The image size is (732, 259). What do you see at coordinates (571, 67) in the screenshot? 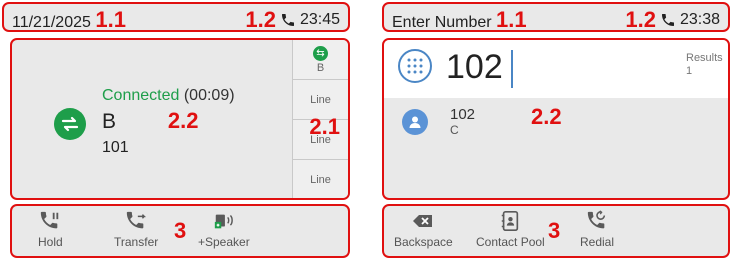
I see `number-input` at bounding box center [571, 67].